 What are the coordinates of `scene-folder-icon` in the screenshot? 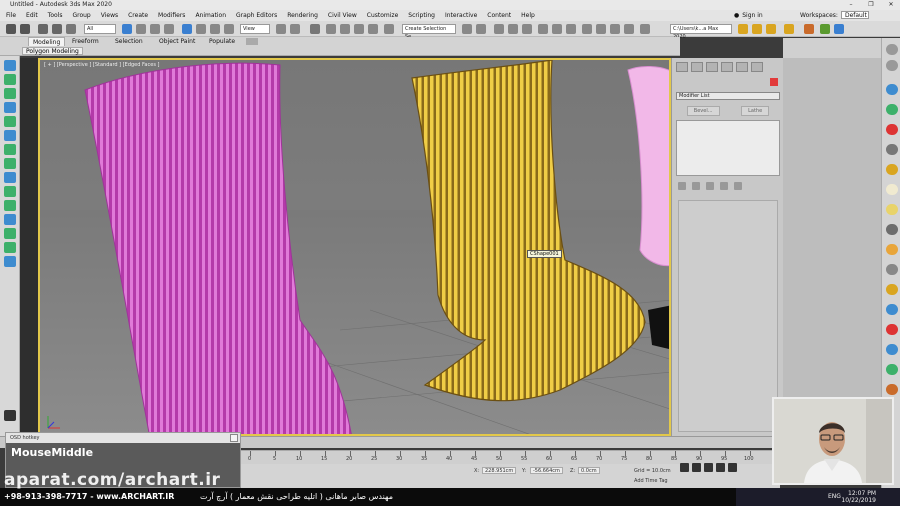 It's located at (789, 29).